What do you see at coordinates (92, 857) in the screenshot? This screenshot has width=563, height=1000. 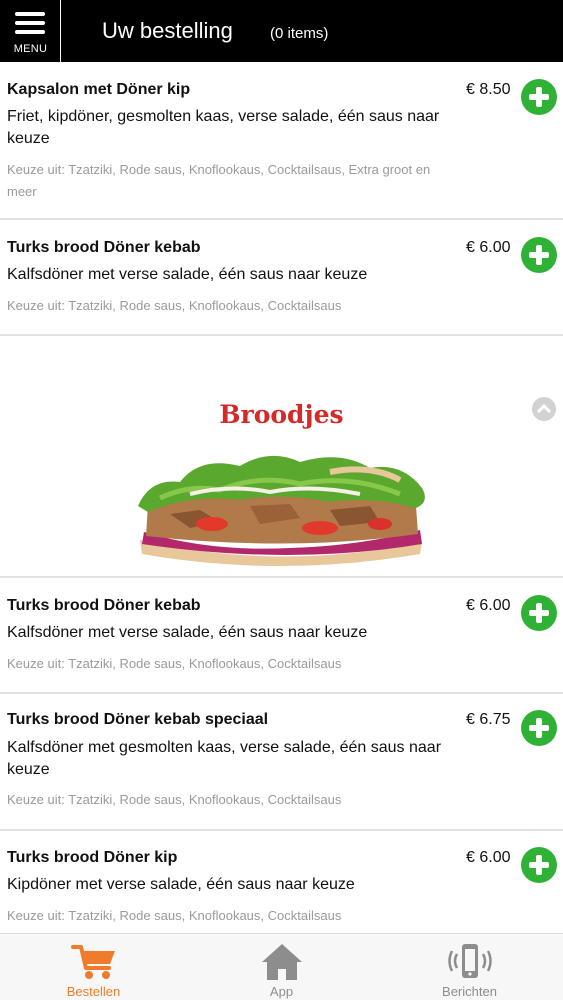 I see `item-name: Turks brood Döner kip` at bounding box center [92, 857].